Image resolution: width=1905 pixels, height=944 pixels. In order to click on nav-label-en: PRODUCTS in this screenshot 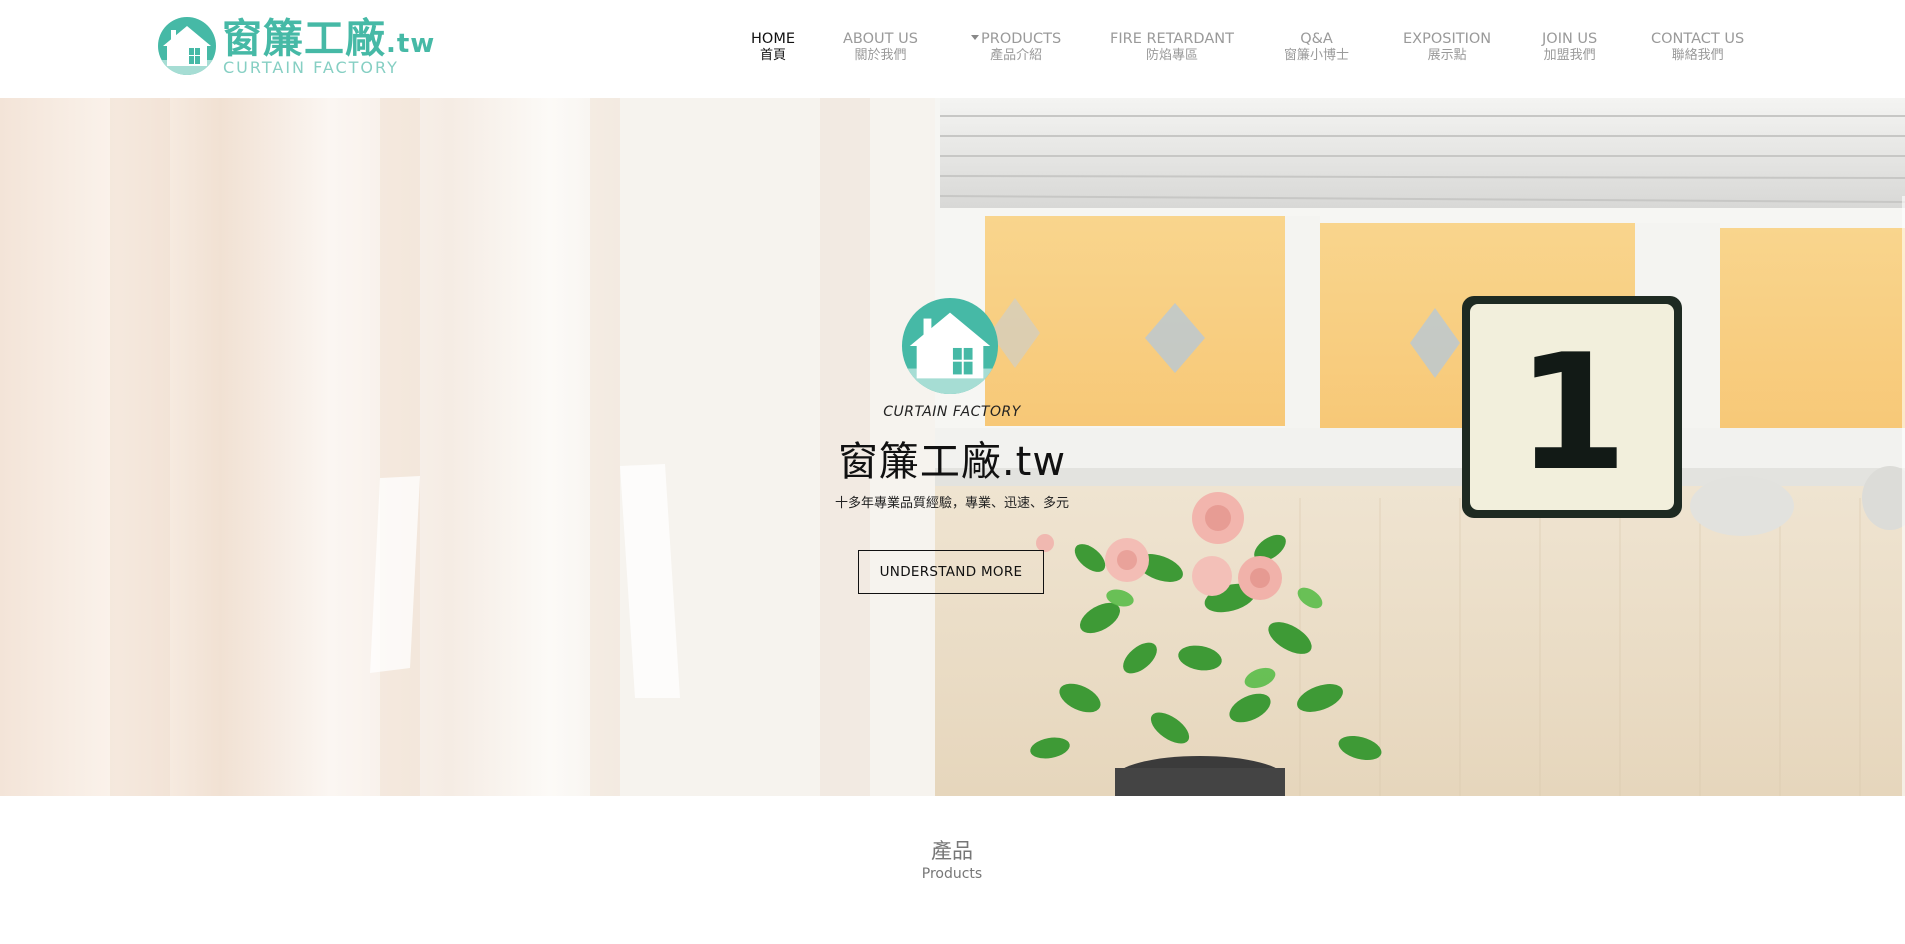, I will do `click(1016, 39)`.